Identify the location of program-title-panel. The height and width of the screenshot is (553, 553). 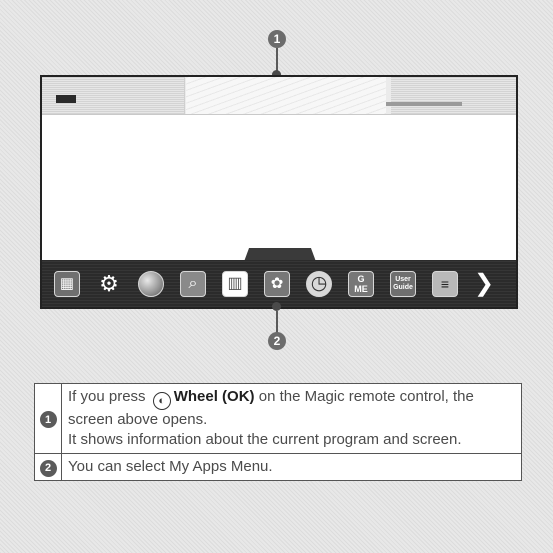
(286, 95).